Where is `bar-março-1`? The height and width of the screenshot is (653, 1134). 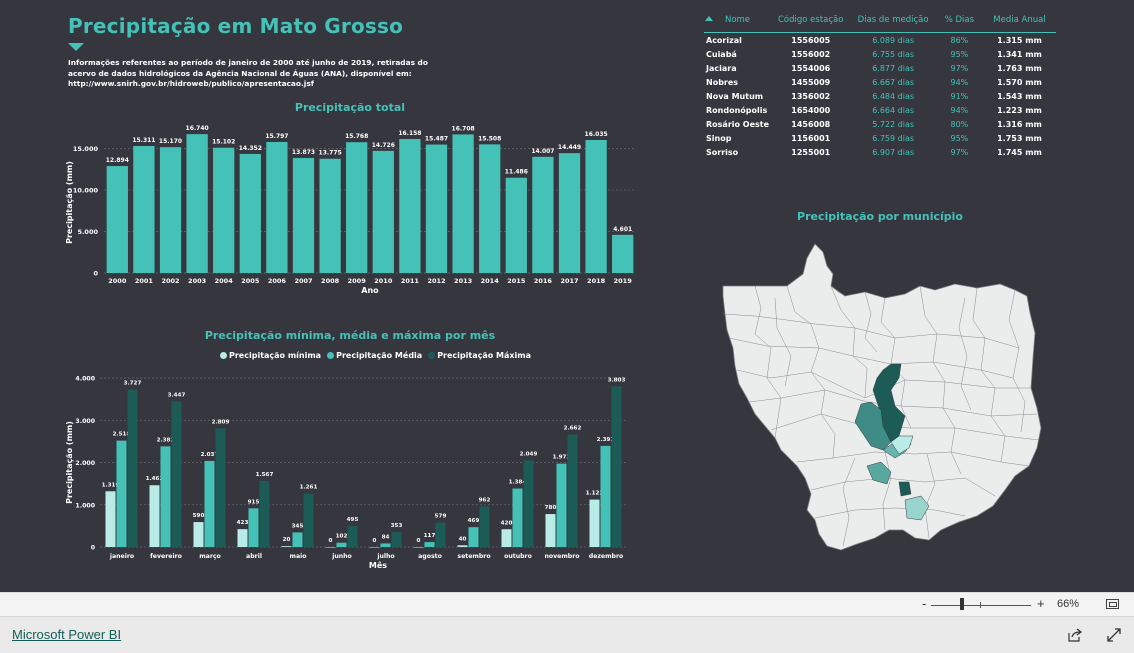 bar-março-1 is located at coordinates (209, 503).